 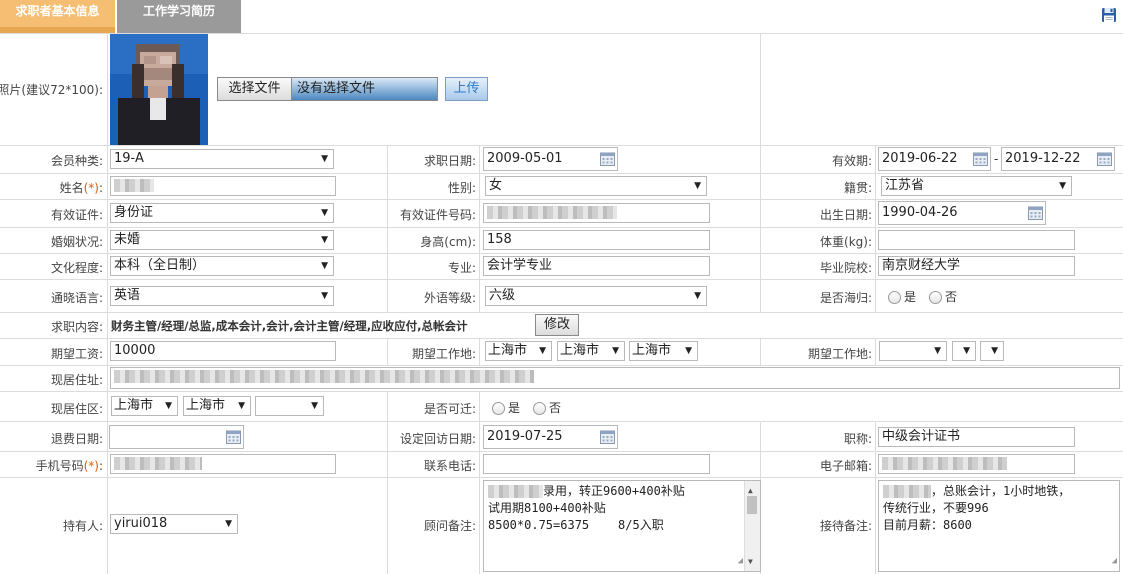 I want to click on revisit-date-input: 2019-07-25, so click(x=550, y=437).